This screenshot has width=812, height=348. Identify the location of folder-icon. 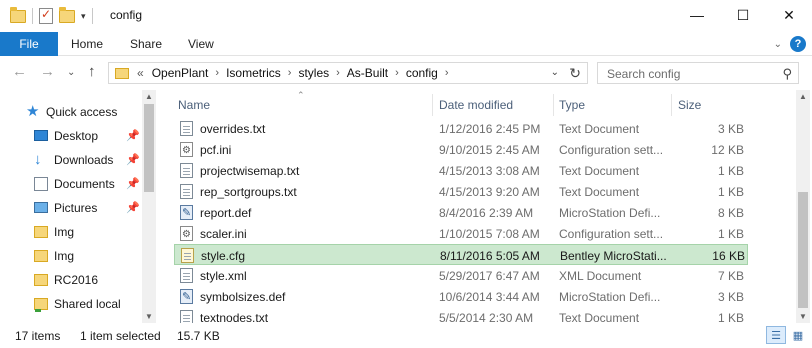
(18, 14).